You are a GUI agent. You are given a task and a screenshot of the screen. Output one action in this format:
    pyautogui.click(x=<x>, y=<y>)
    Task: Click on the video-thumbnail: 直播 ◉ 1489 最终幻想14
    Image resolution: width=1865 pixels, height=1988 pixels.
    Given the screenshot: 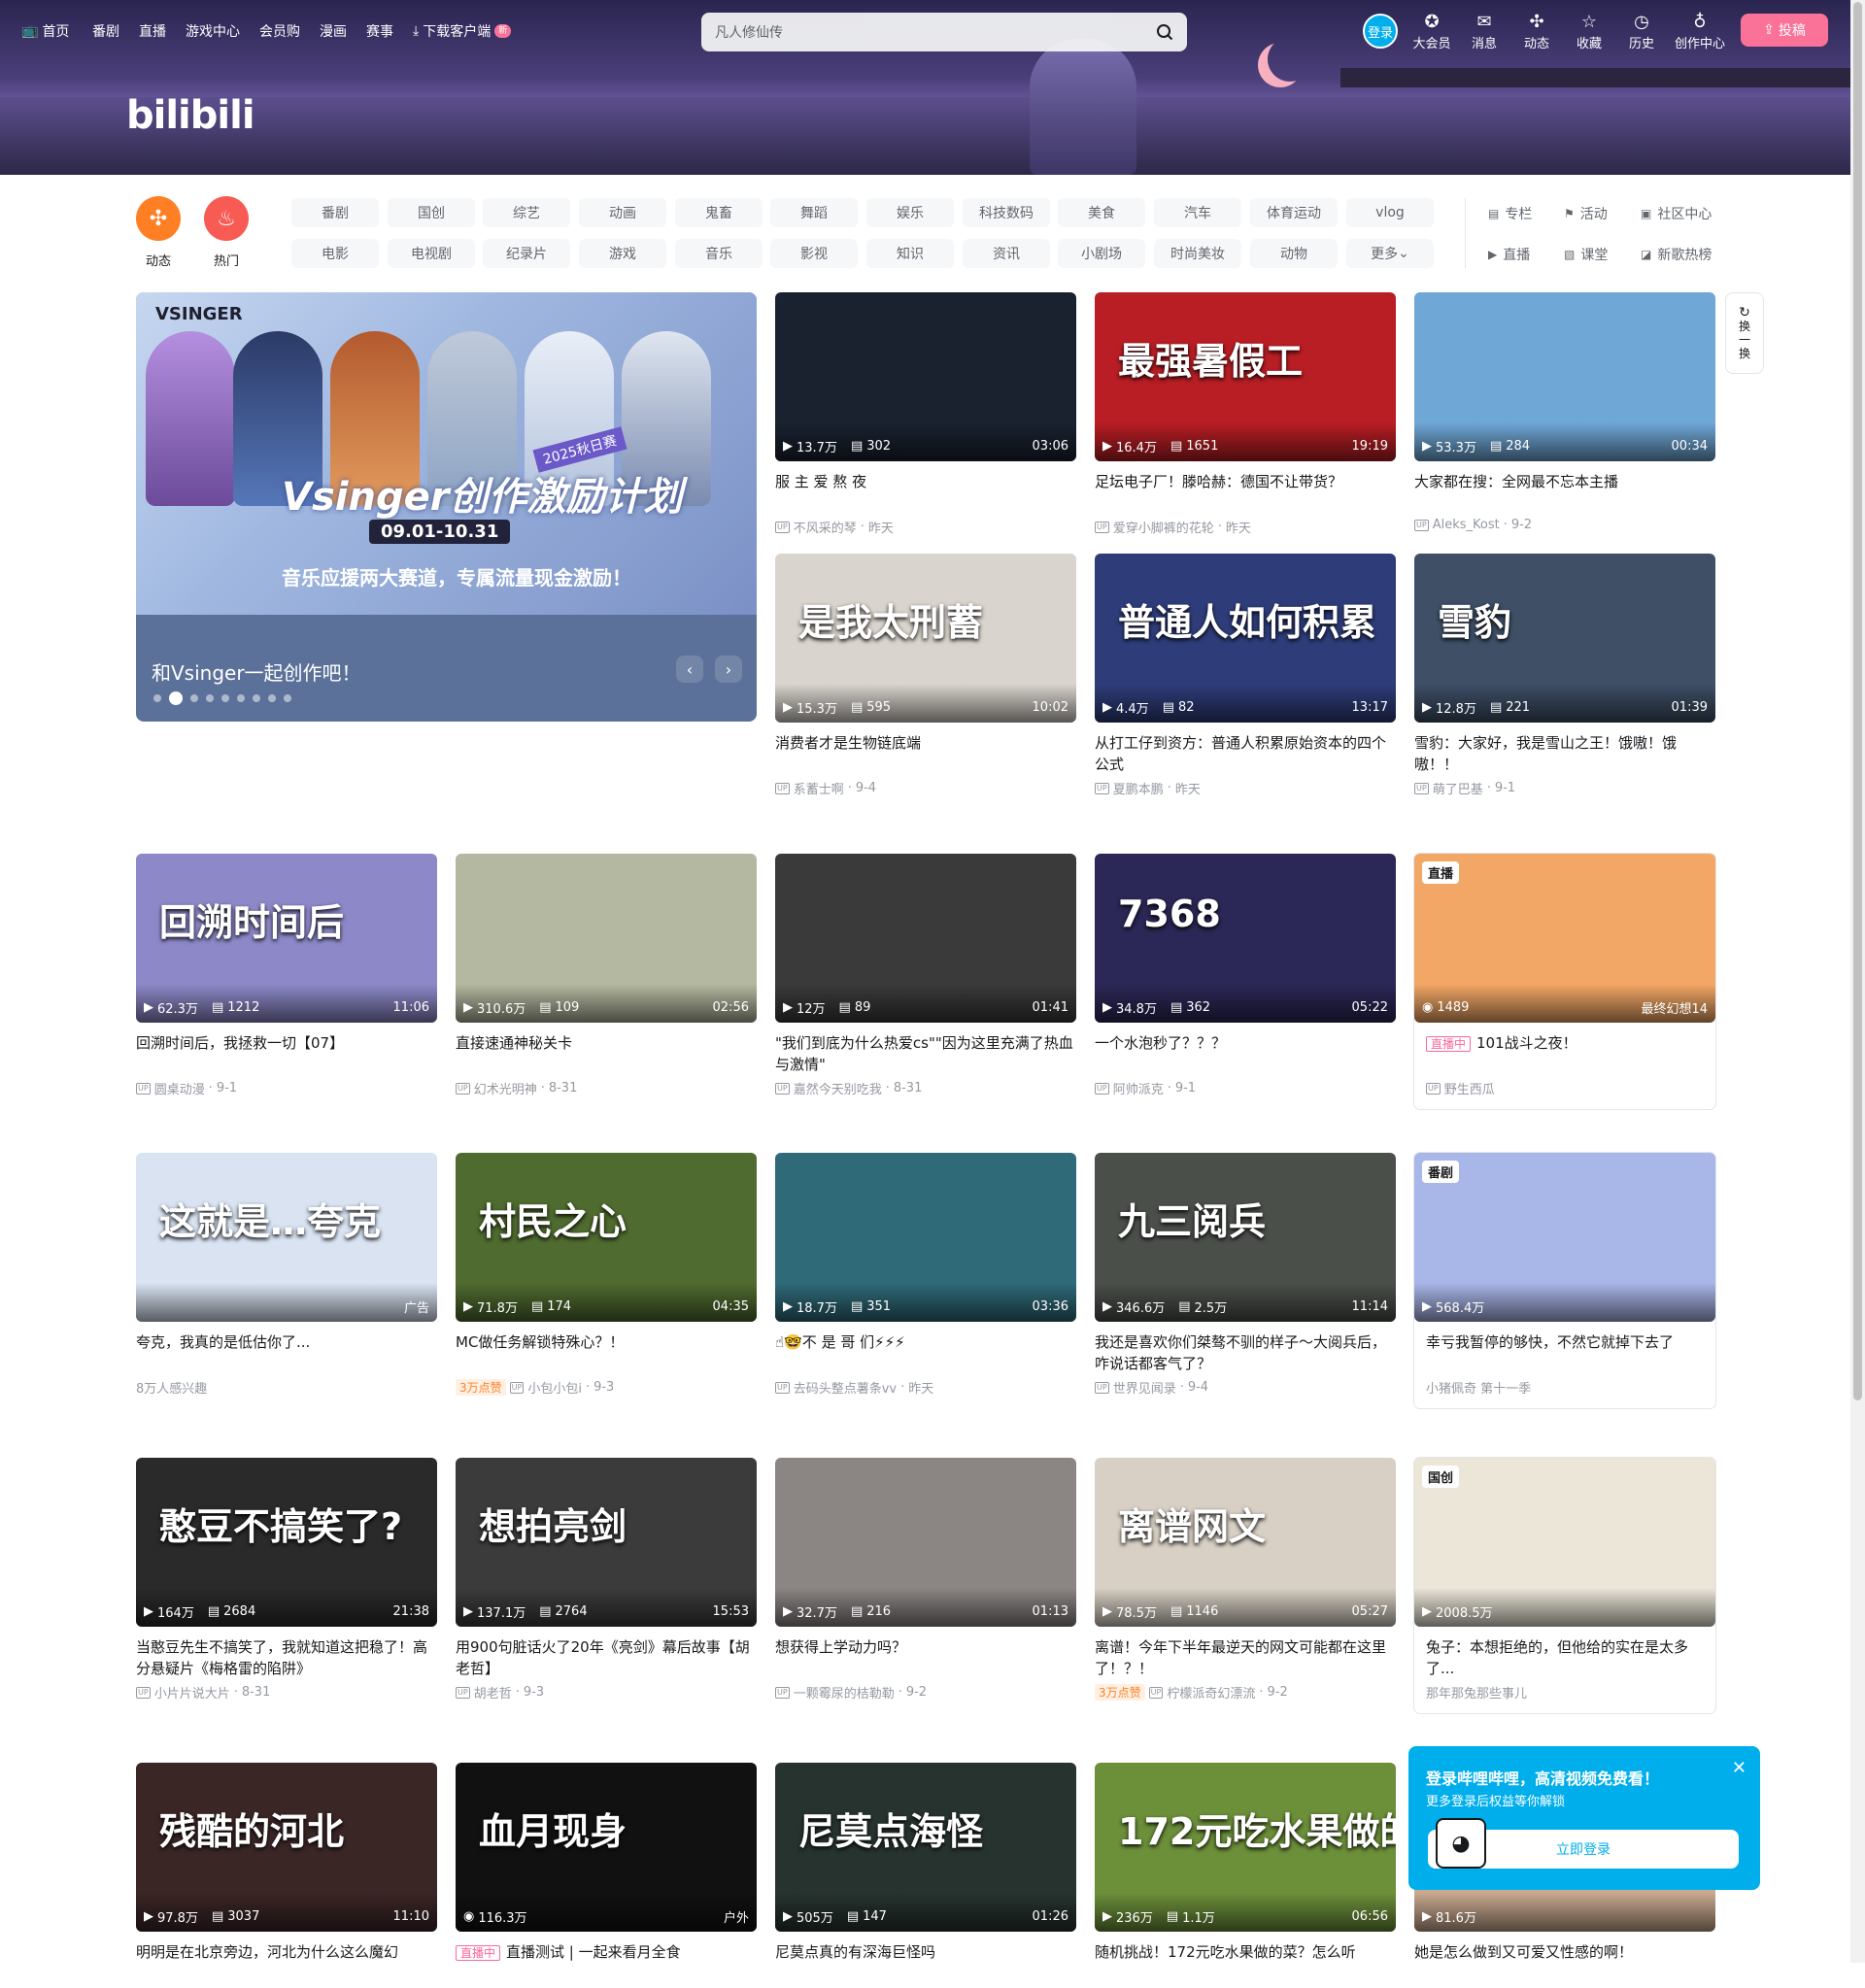 What is the action you would take?
    pyautogui.click(x=1564, y=938)
    